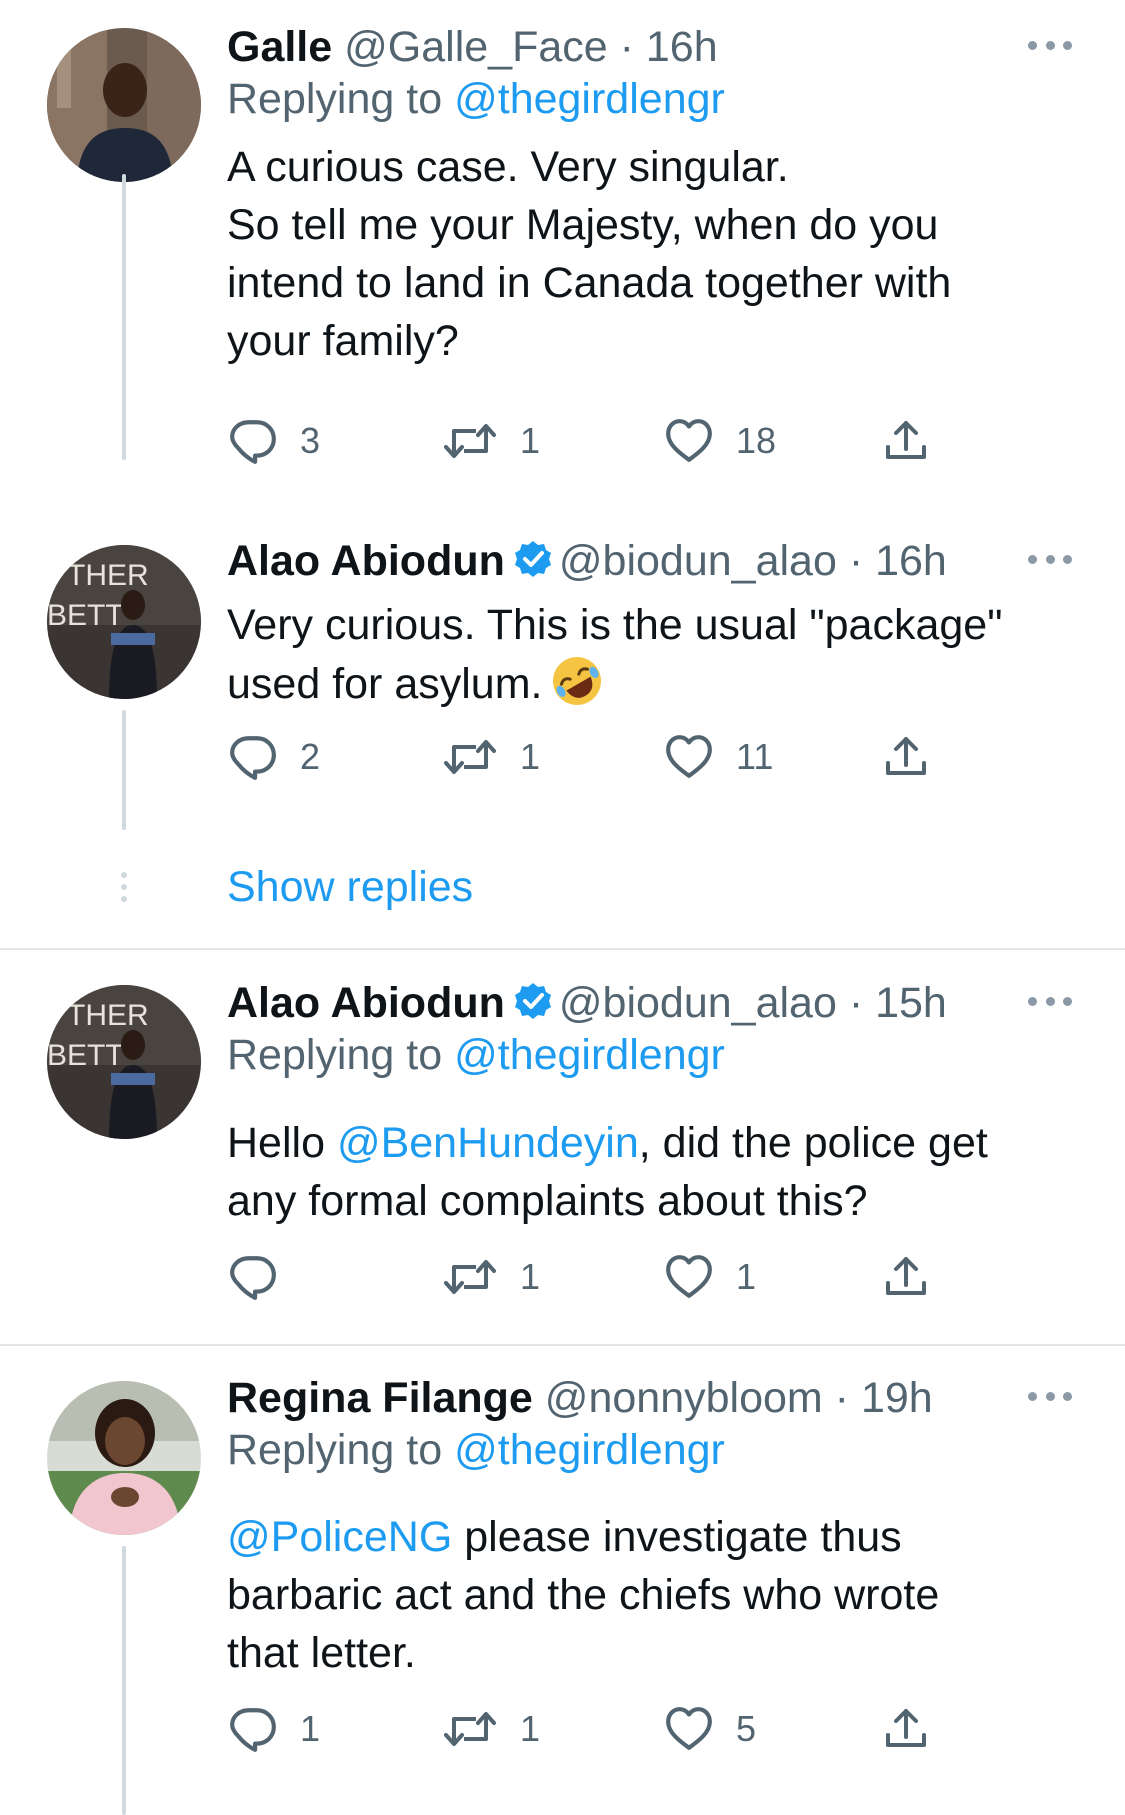 Image resolution: width=1125 pixels, height=1815 pixels. What do you see at coordinates (911, 1003) in the screenshot?
I see `timestamp: 15h` at bounding box center [911, 1003].